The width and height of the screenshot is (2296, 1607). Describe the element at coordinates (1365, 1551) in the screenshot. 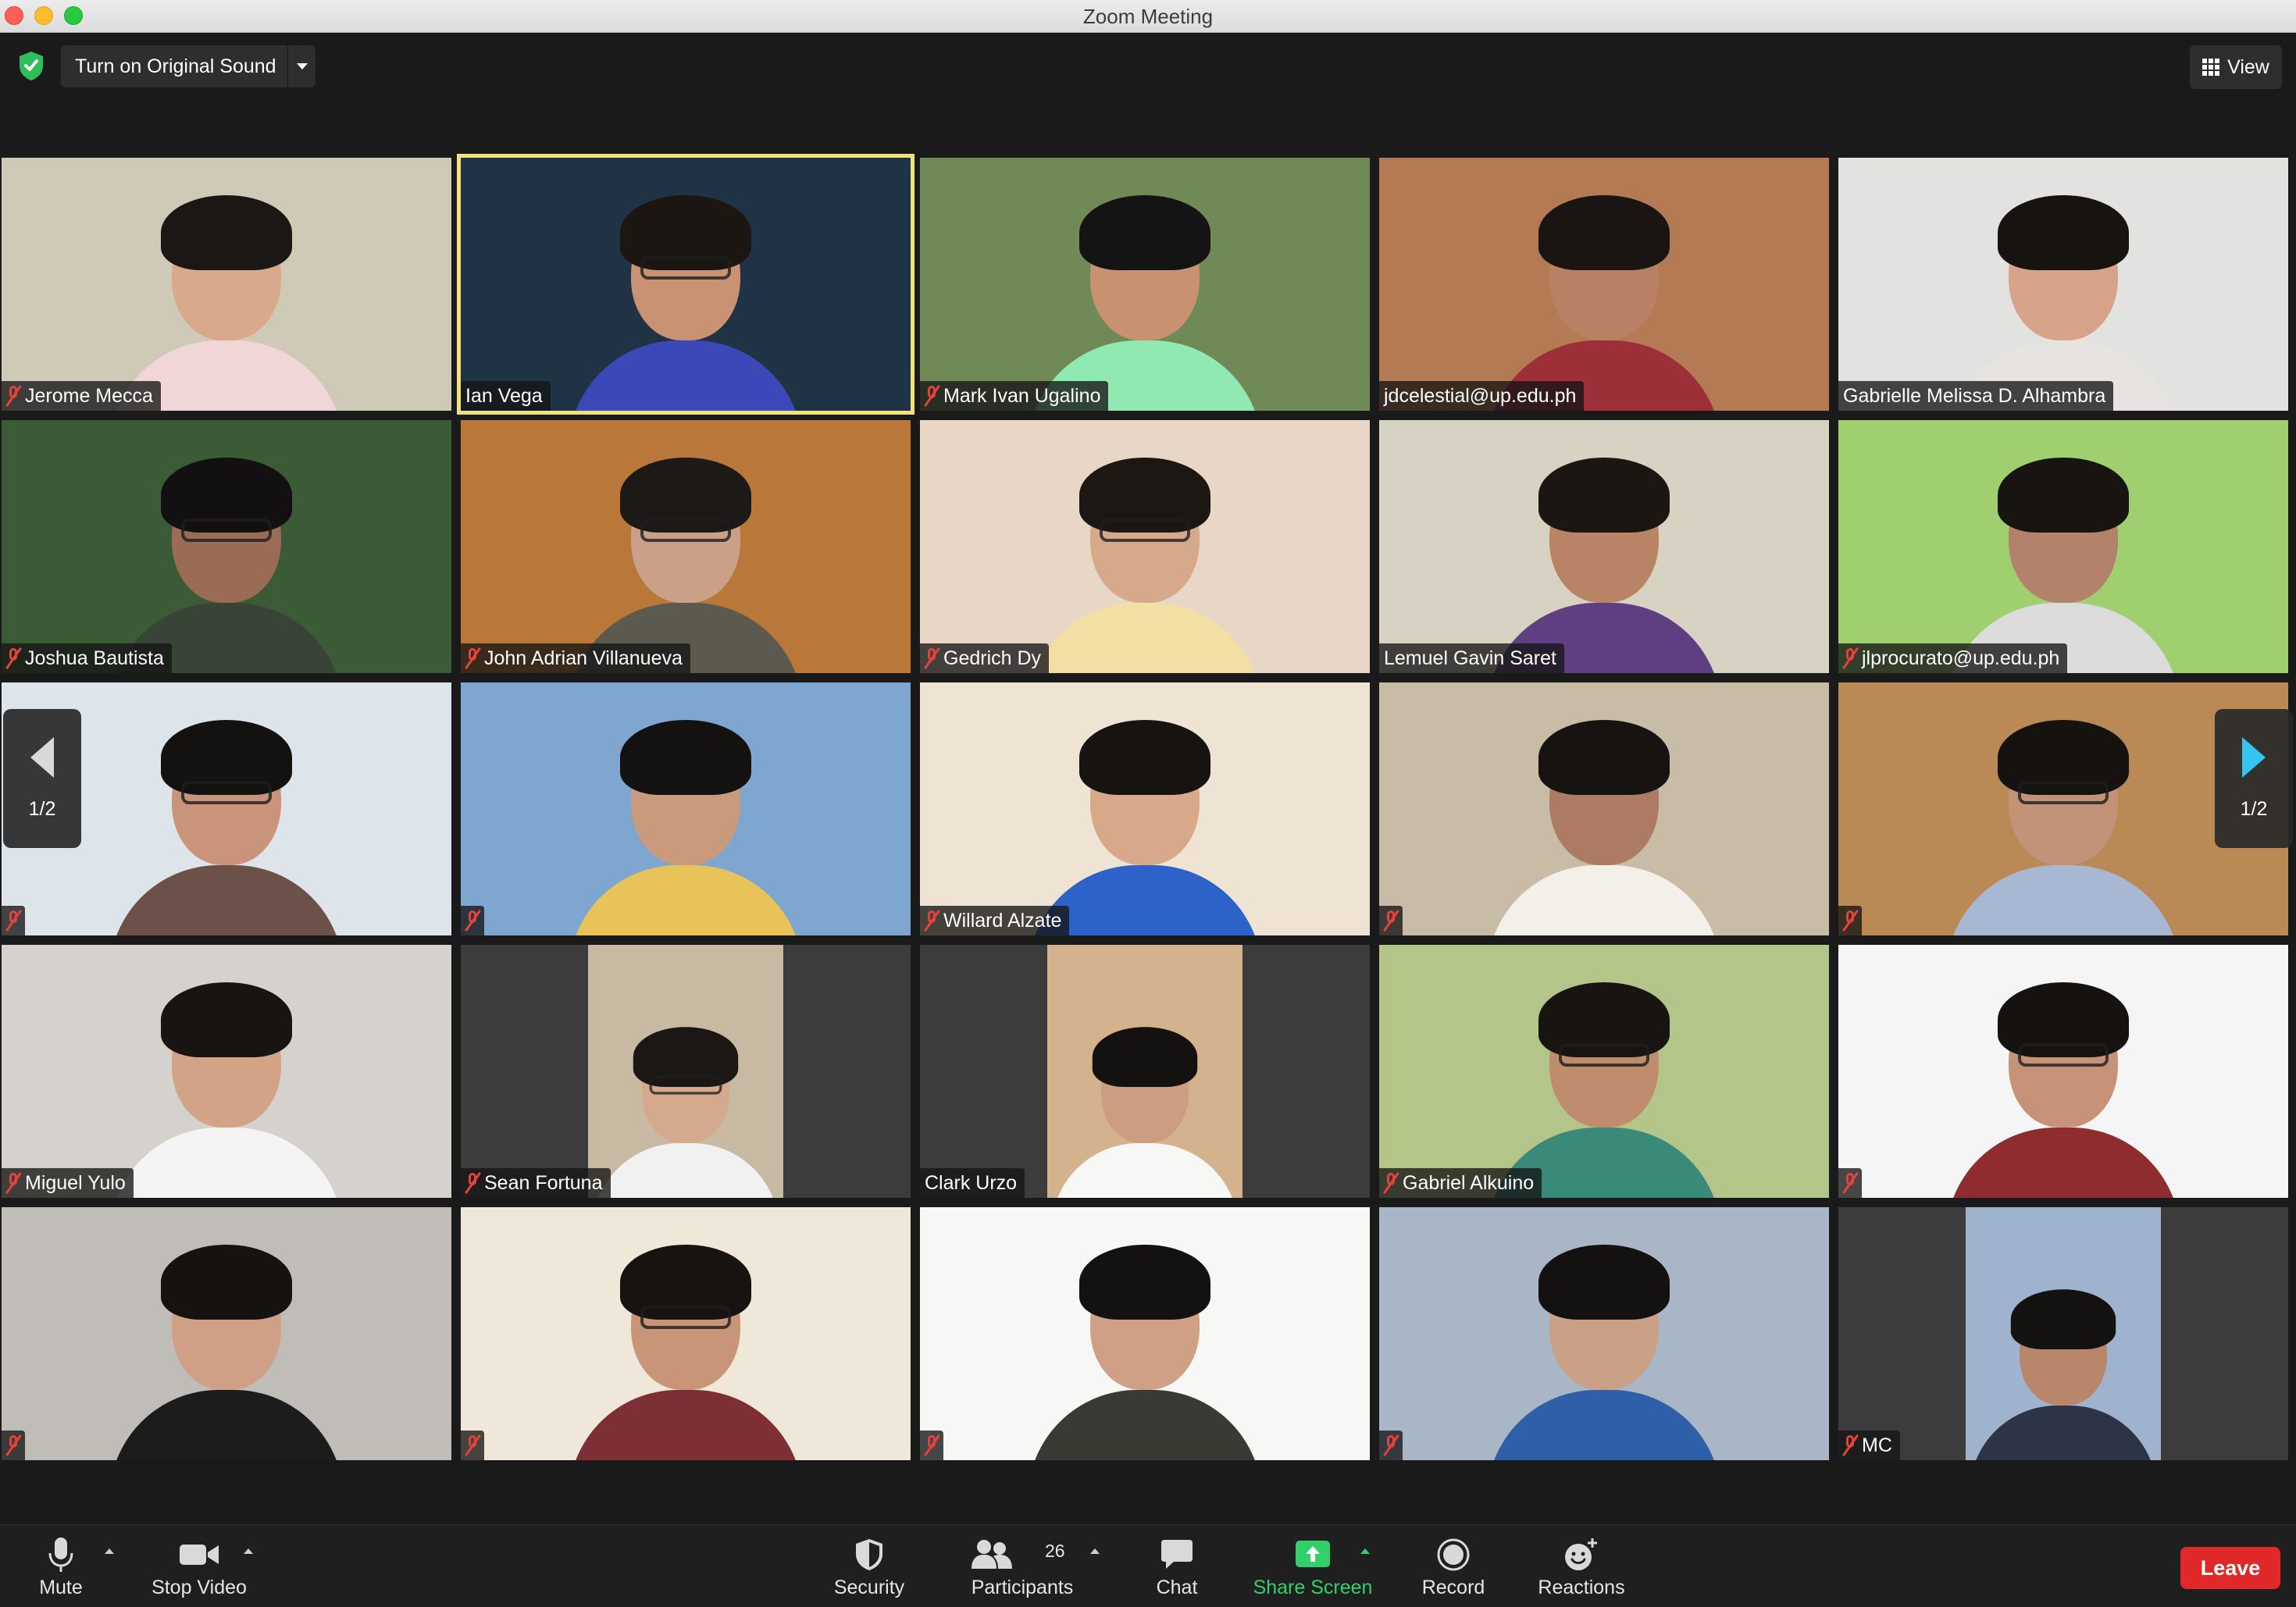

I see `share-options-caret` at that location.